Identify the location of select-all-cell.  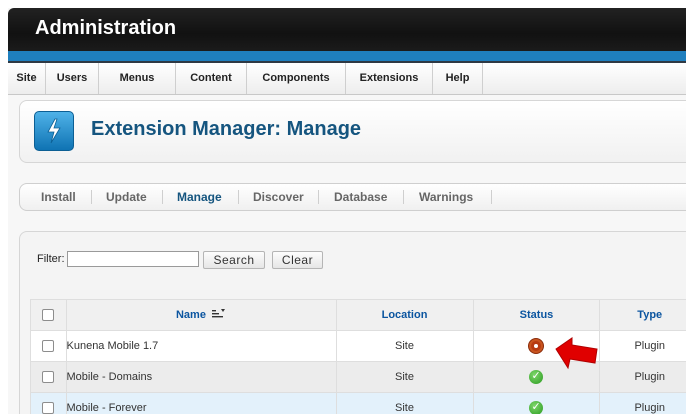
(48, 315).